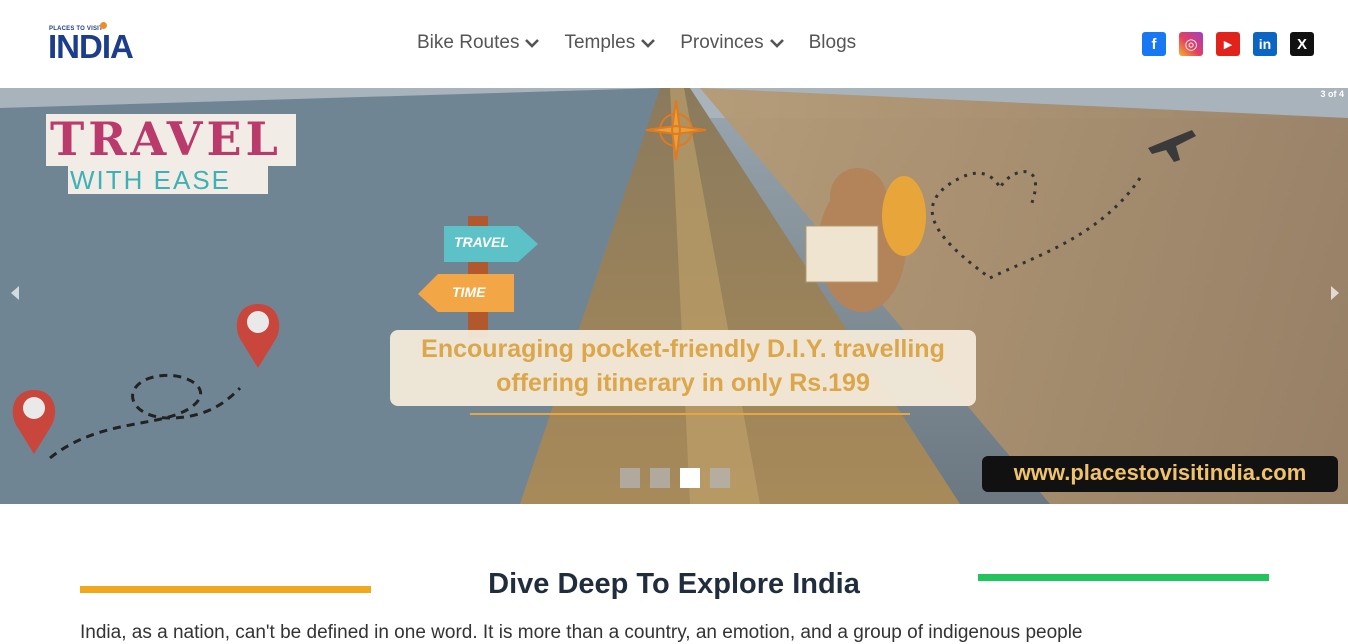 The image size is (1348, 644). I want to click on carousel-prev-icon, so click(15, 293).